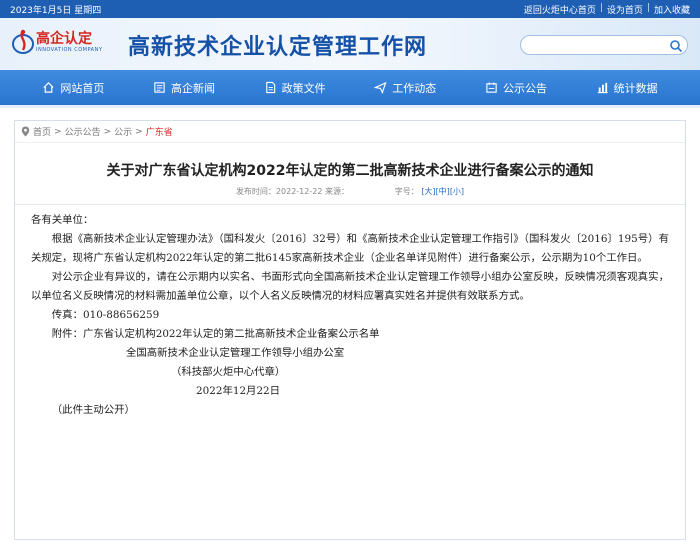  I want to click on nav-item-announcements: 公示公告, so click(516, 88).